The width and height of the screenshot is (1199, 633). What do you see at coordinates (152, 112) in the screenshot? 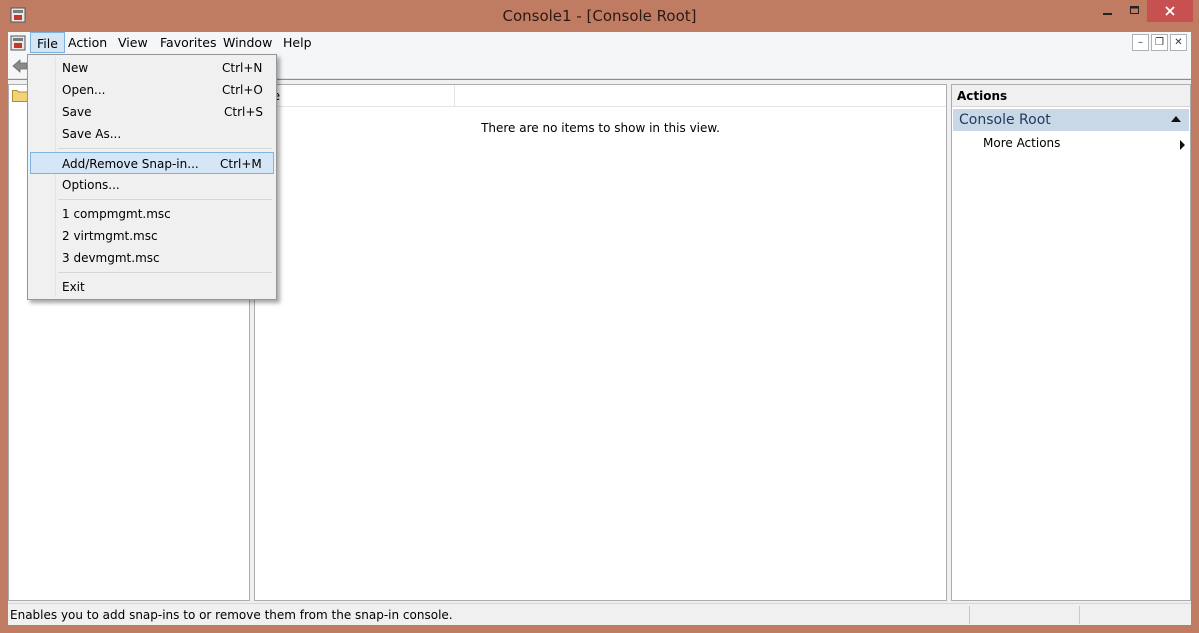
I see `menu-item-save: Save Ctrl+S` at bounding box center [152, 112].